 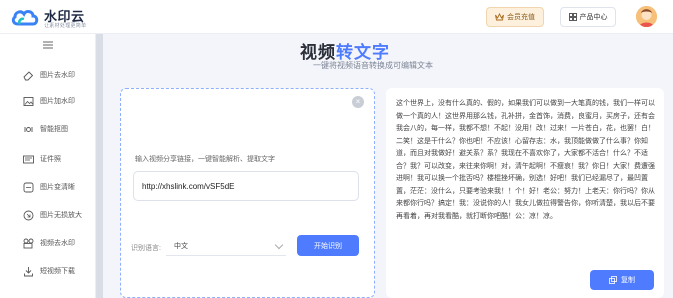 I want to click on chevron-down-icon, so click(x=279, y=245).